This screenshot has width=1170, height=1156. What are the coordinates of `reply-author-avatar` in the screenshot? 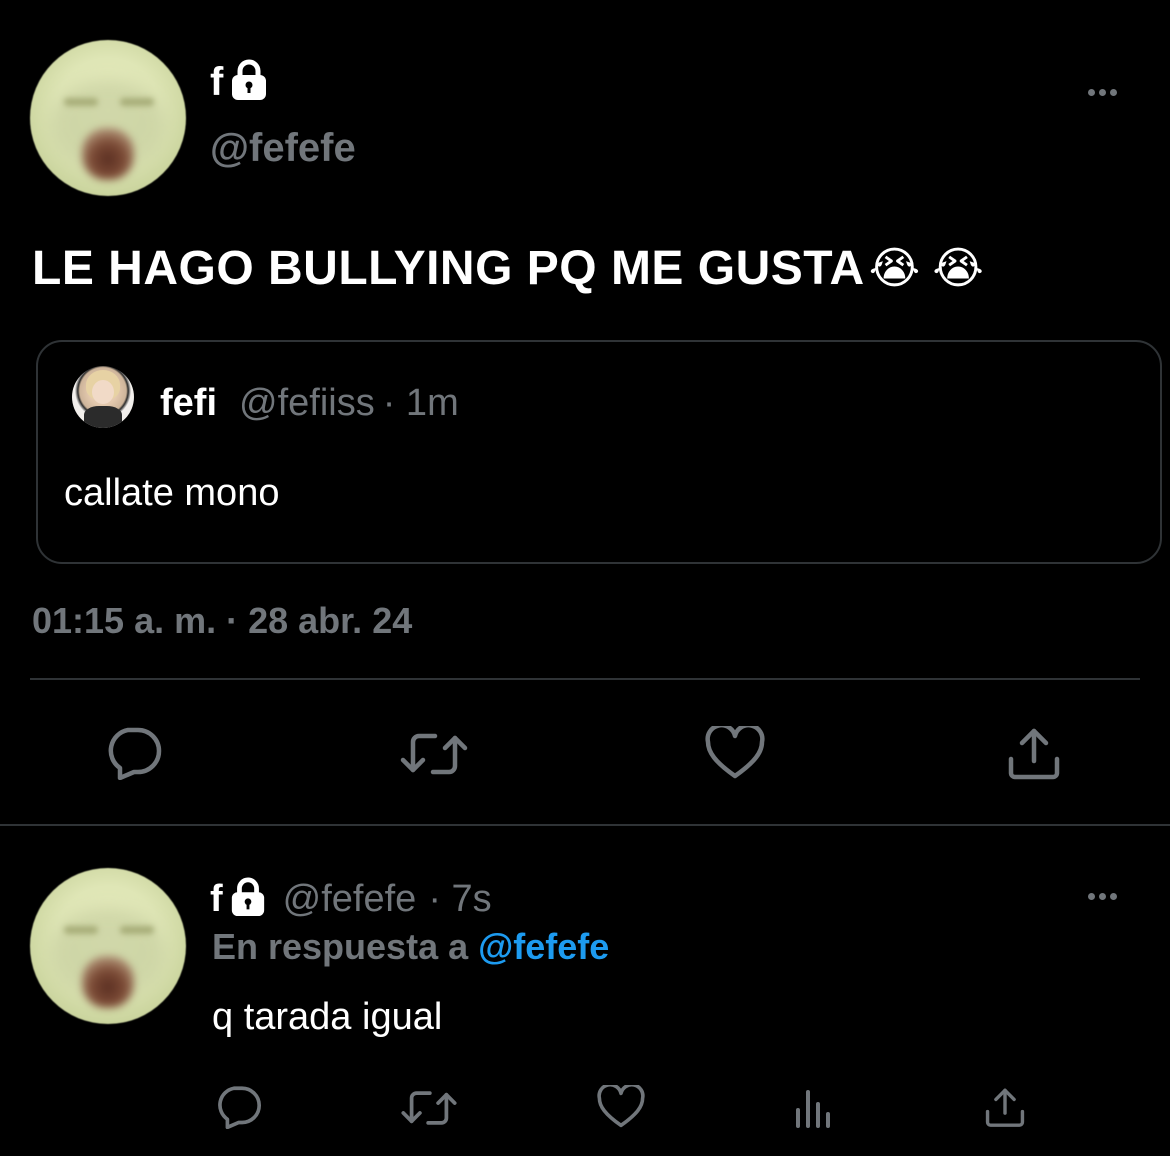 It's located at (108, 946).